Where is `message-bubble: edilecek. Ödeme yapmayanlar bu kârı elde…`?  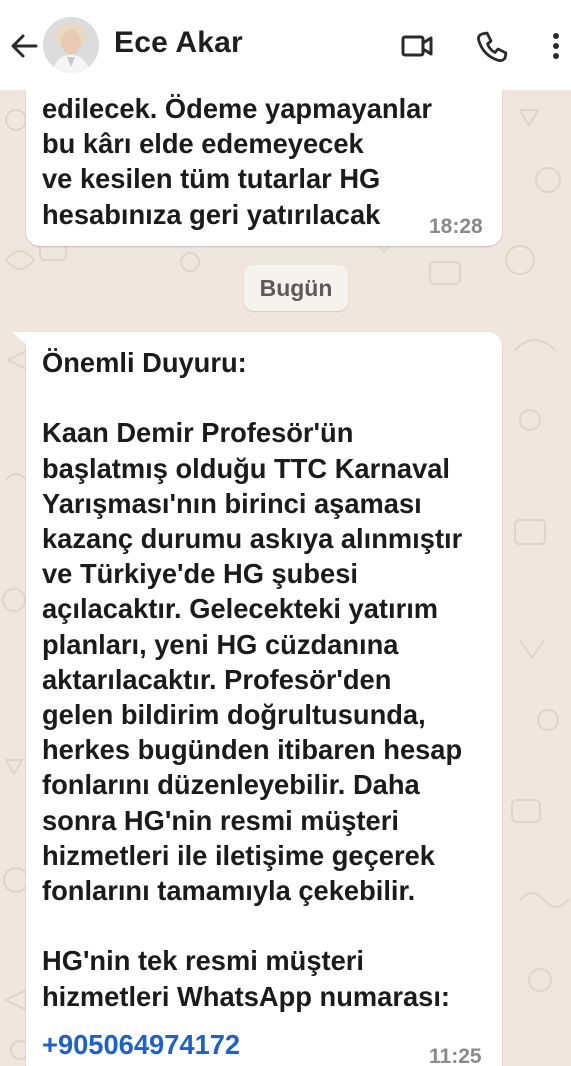
message-bubble: edilecek. Ödeme yapmayanlar bu kârı elde… is located at coordinates (264, 168).